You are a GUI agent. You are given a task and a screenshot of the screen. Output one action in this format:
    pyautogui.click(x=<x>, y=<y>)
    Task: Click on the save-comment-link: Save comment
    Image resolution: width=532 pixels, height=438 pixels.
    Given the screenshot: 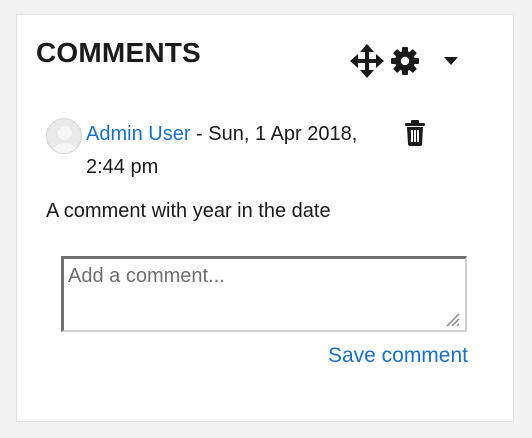 What is the action you would take?
    pyautogui.click(x=387, y=356)
    